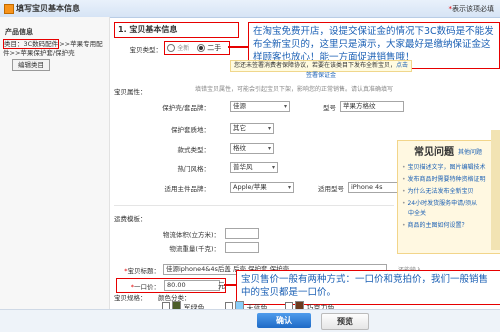 The height and width of the screenshot is (332, 500). What do you see at coordinates (254, 205) in the screenshot?
I see `divider` at bounding box center [254, 205].